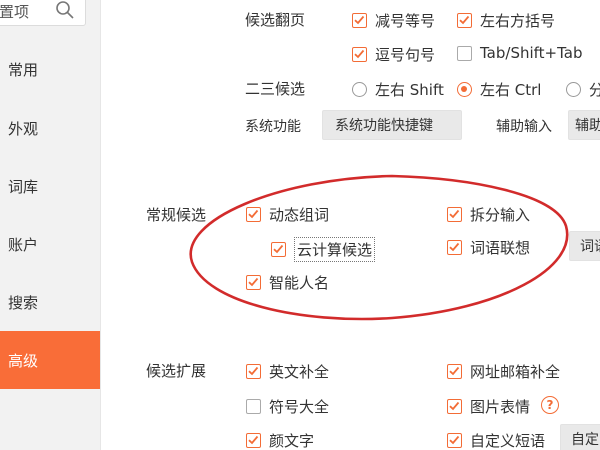  What do you see at coordinates (253, 406) in the screenshot?
I see `checkbox-unchecked-icon` at bounding box center [253, 406].